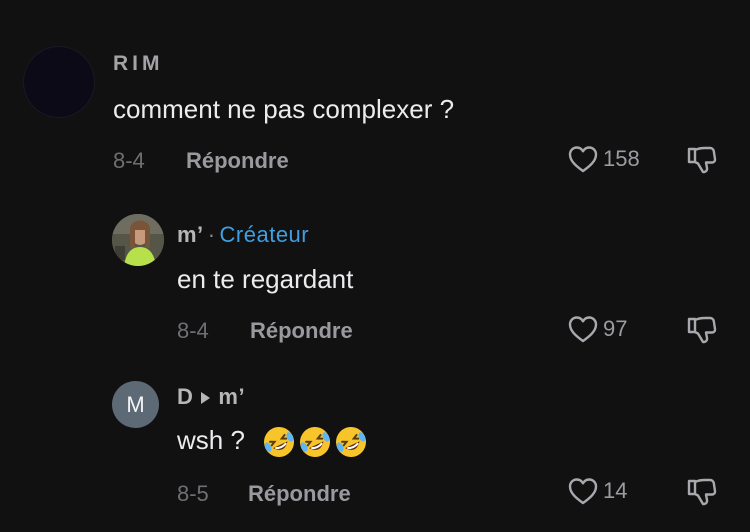 The image size is (750, 532). I want to click on comment-text: wsh ?, so click(273, 442).